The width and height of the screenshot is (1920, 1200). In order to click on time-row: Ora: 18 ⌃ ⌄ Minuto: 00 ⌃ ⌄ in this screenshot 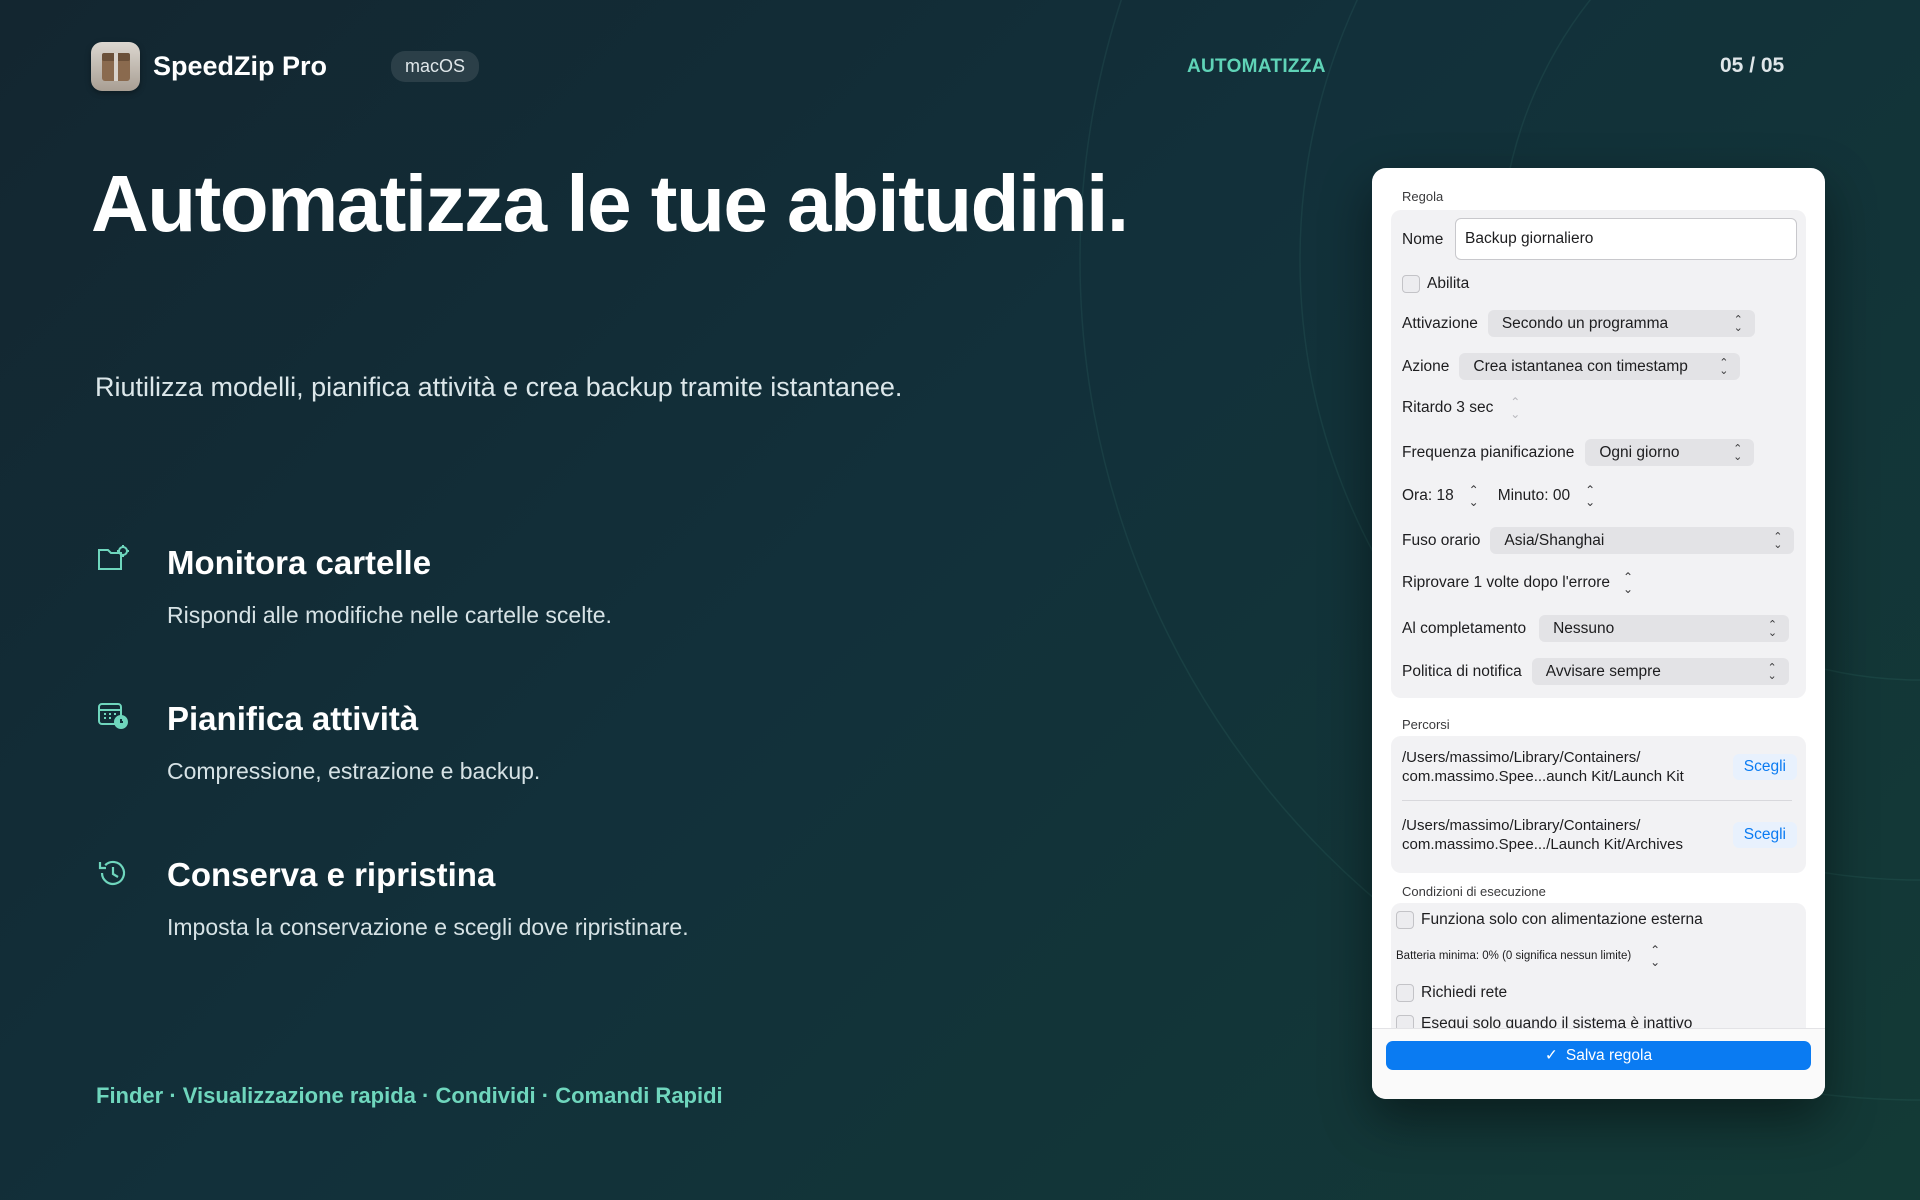, I will do `click(1501, 496)`.